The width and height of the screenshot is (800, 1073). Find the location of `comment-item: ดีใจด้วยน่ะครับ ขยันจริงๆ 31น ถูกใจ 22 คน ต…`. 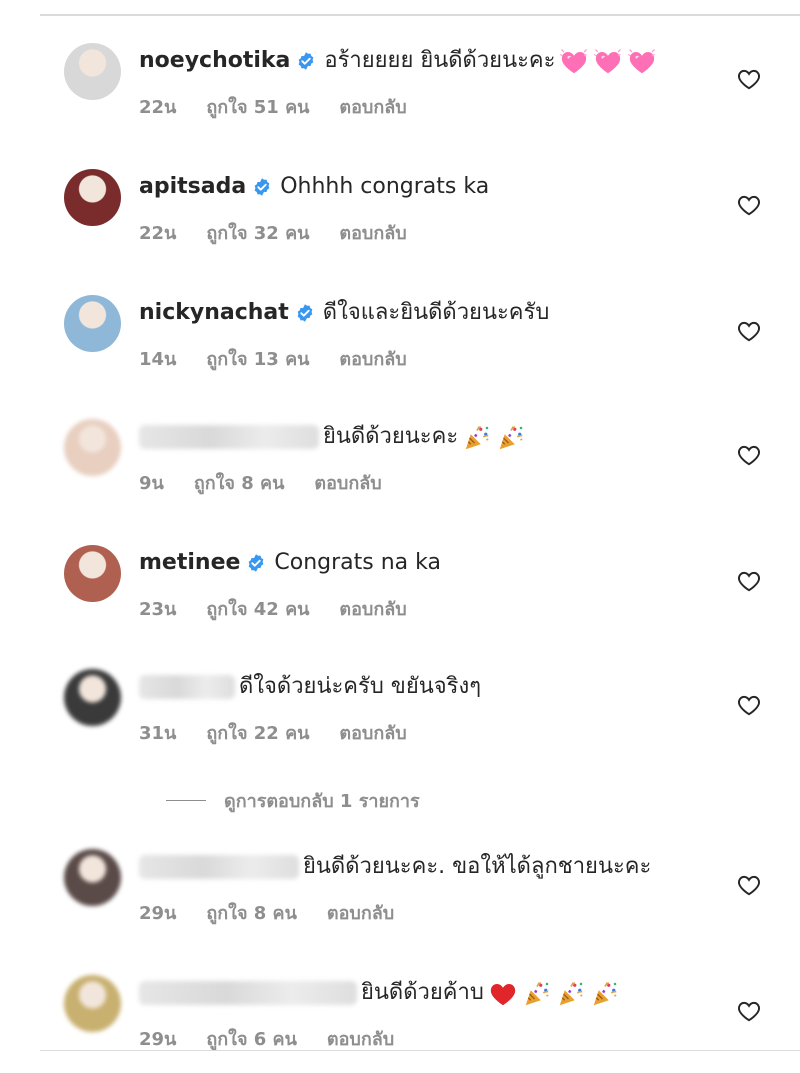

comment-item: ดีใจด้วยน่ะครับ ขยันจริงๆ 31น ถูกใจ 22 คน ต… is located at coordinates (400, 716).